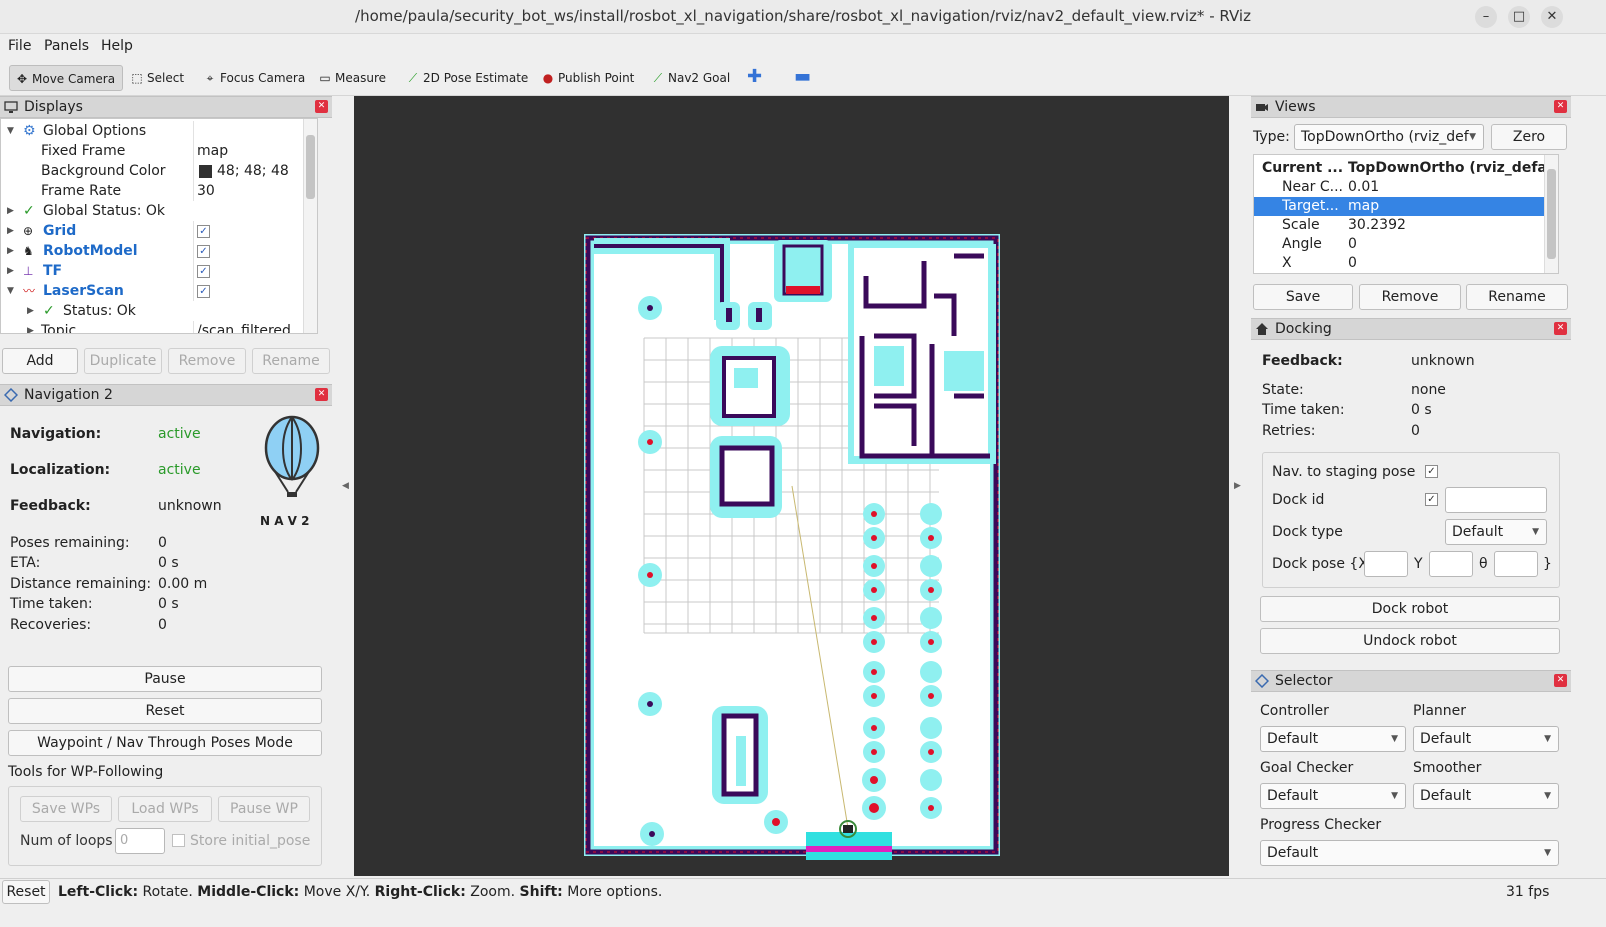 This screenshot has height=927, width=1606. Describe the element at coordinates (253, 171) in the screenshot. I see `tree-value: 48; 48; 48` at that location.